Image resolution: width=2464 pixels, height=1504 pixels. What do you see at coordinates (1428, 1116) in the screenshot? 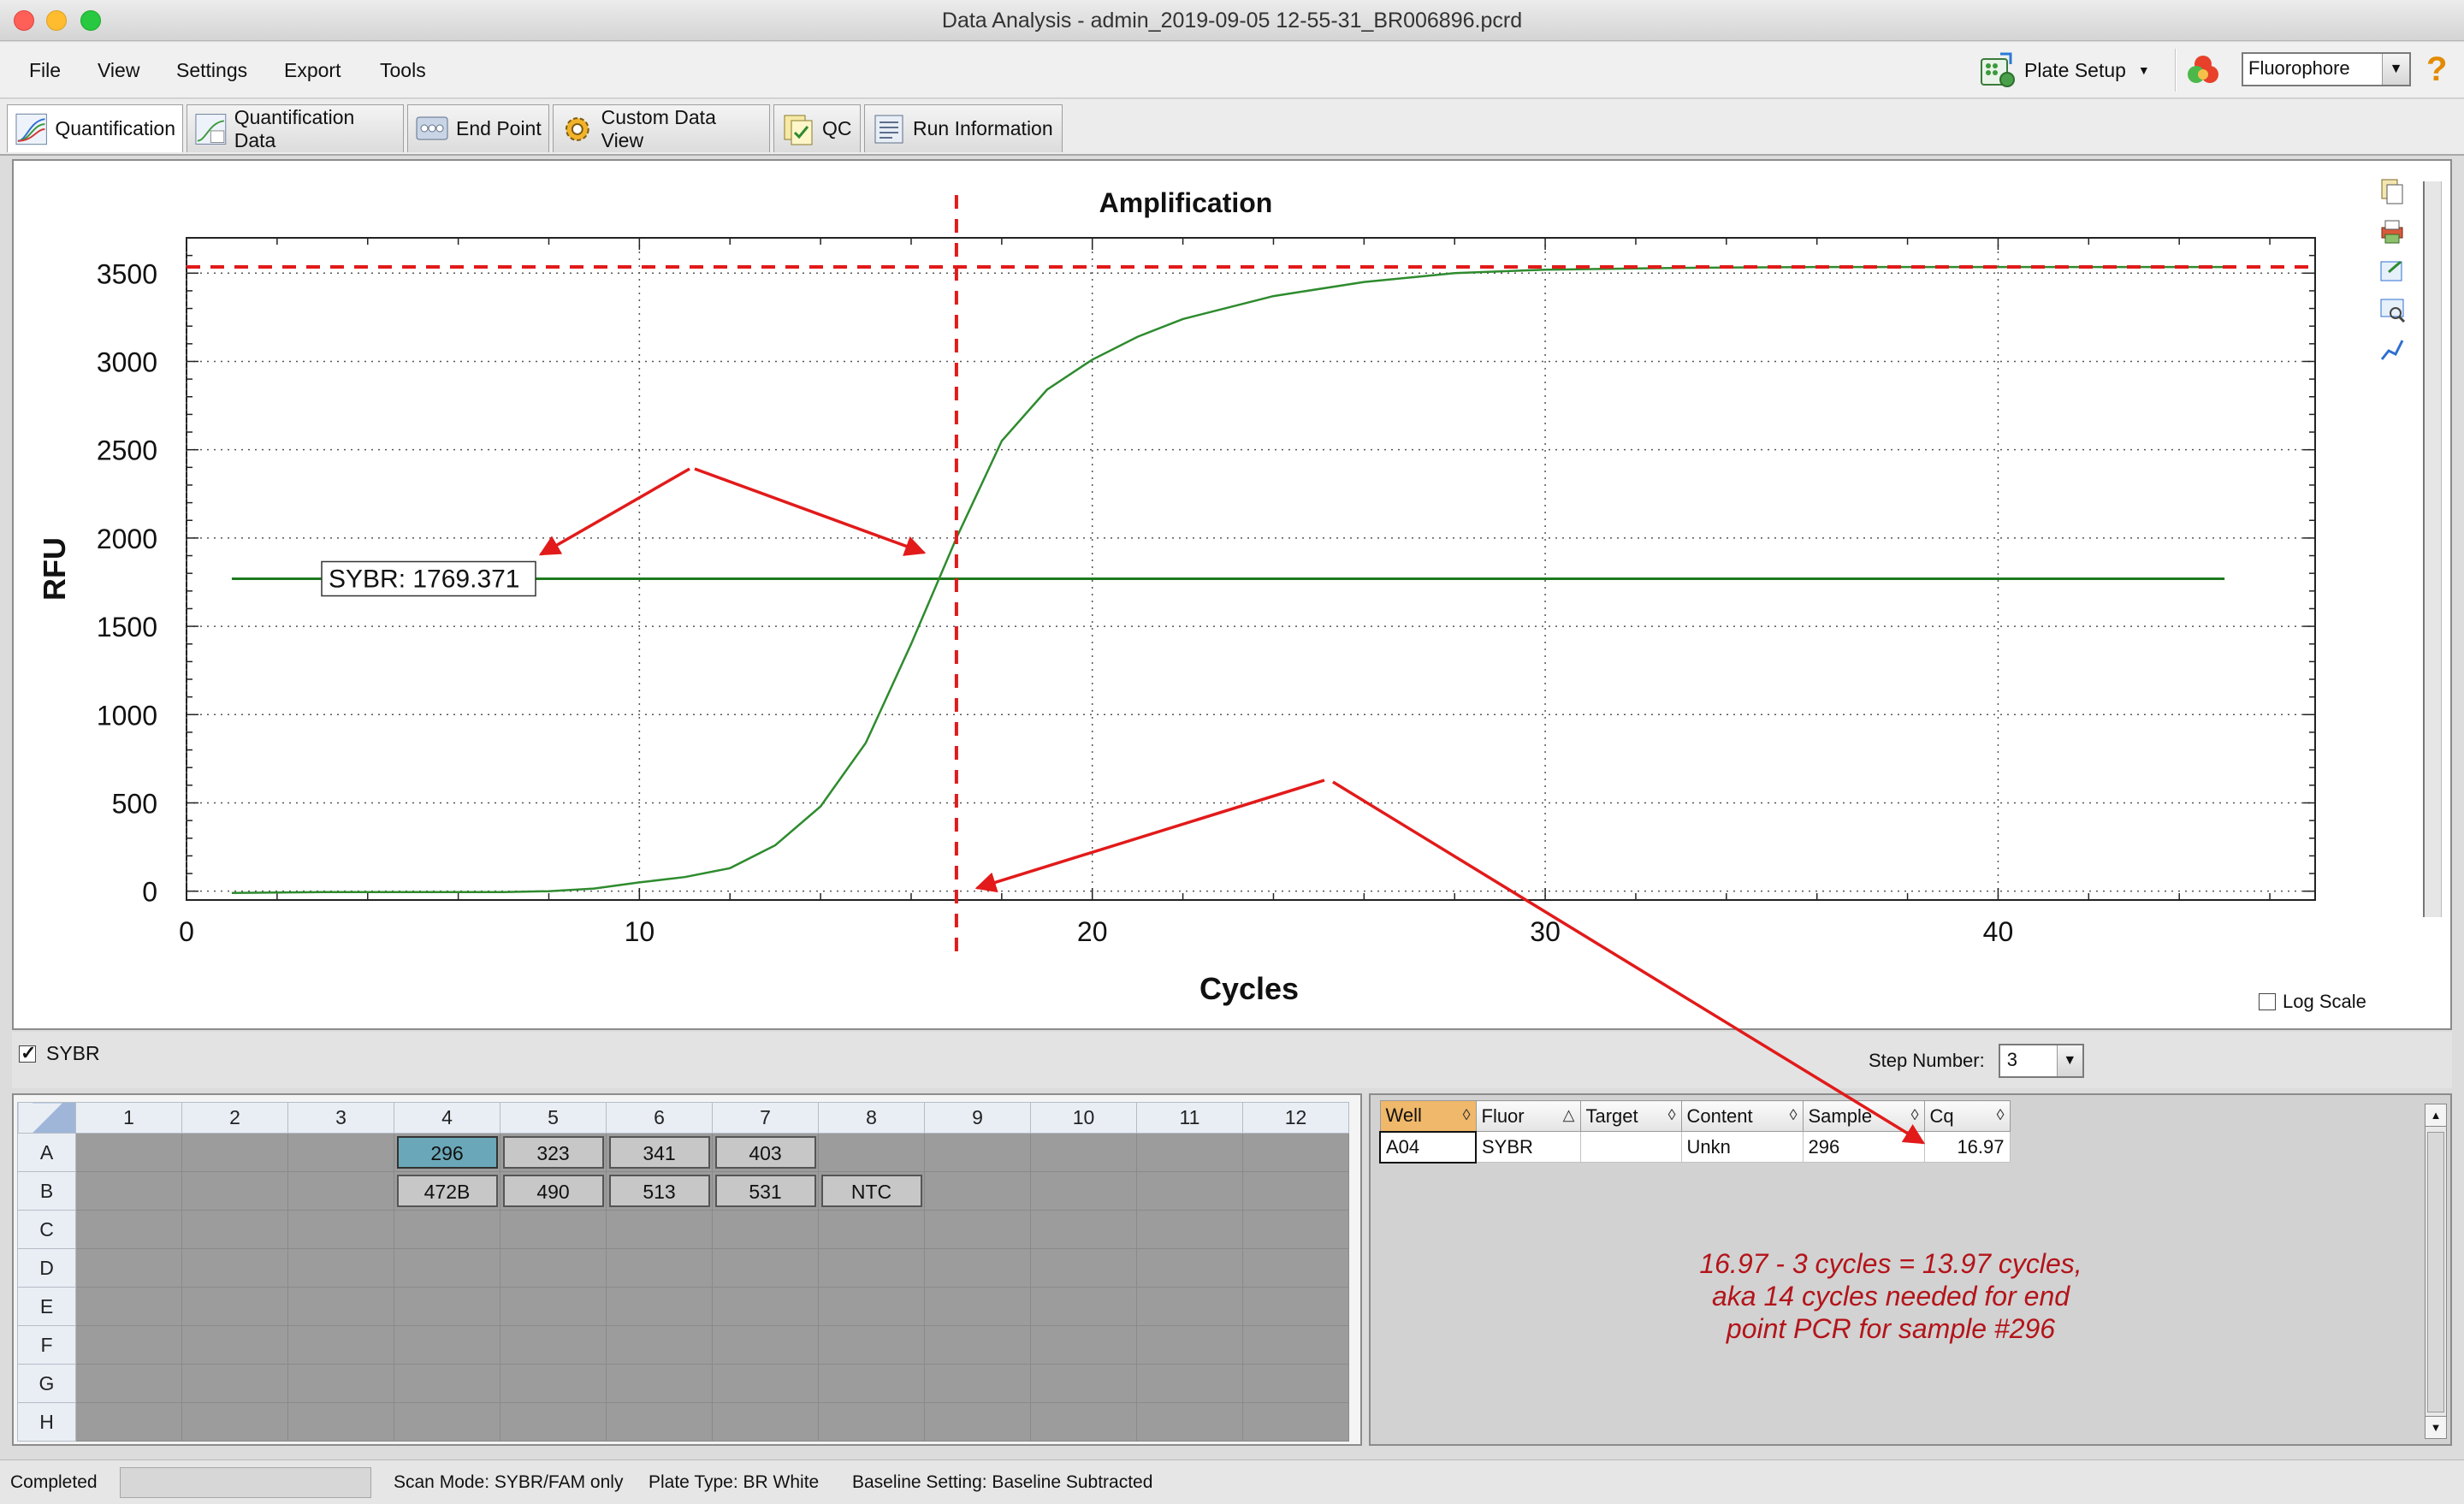
I see `col-well: Well ◊` at bounding box center [1428, 1116].